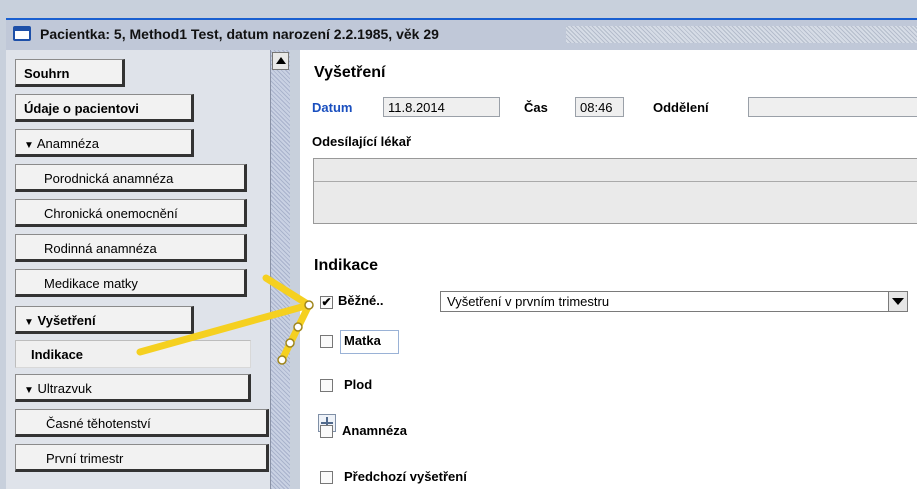 The image size is (917, 489). Describe the element at coordinates (362, 340) in the screenshot. I see `matka-label: Matka` at that location.